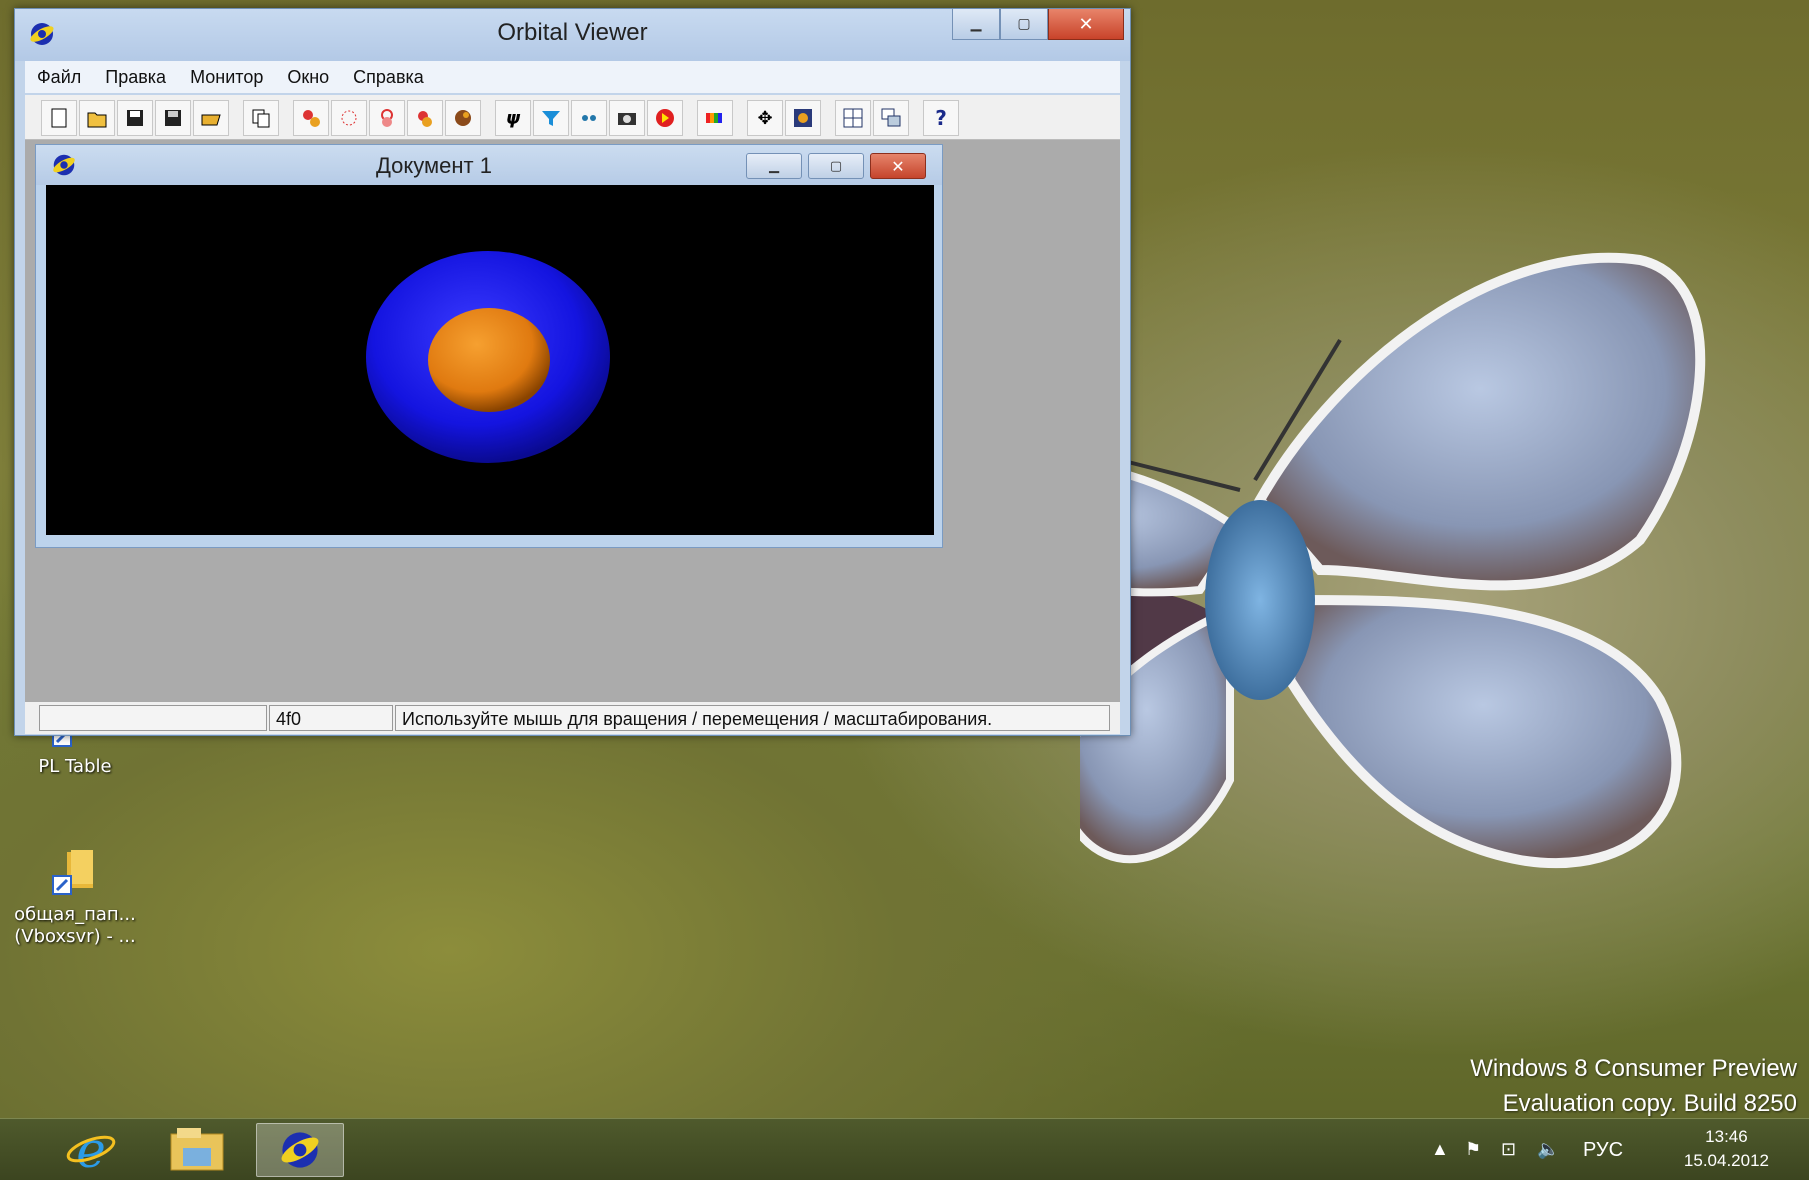 This screenshot has width=1809, height=1180. What do you see at coordinates (1548, 1149) in the screenshot?
I see `volume-icon: 🔈` at bounding box center [1548, 1149].